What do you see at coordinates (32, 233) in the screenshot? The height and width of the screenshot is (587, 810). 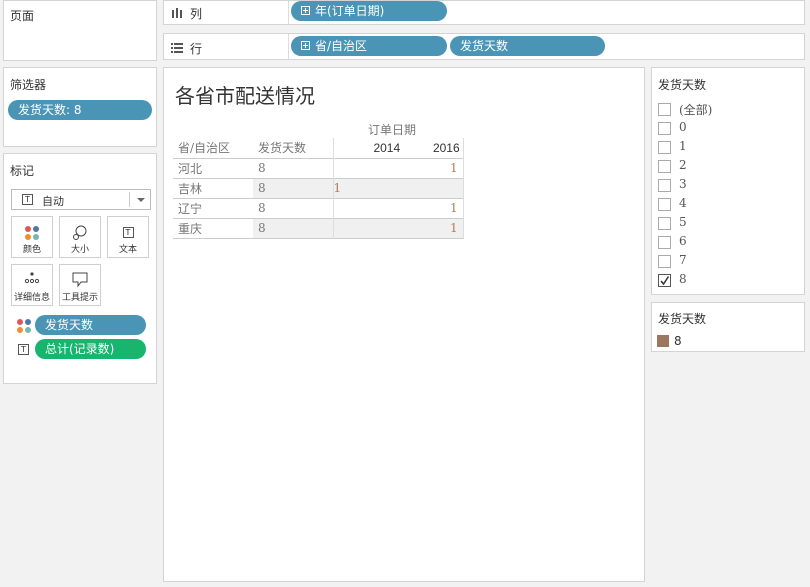 I see `color-icon` at bounding box center [32, 233].